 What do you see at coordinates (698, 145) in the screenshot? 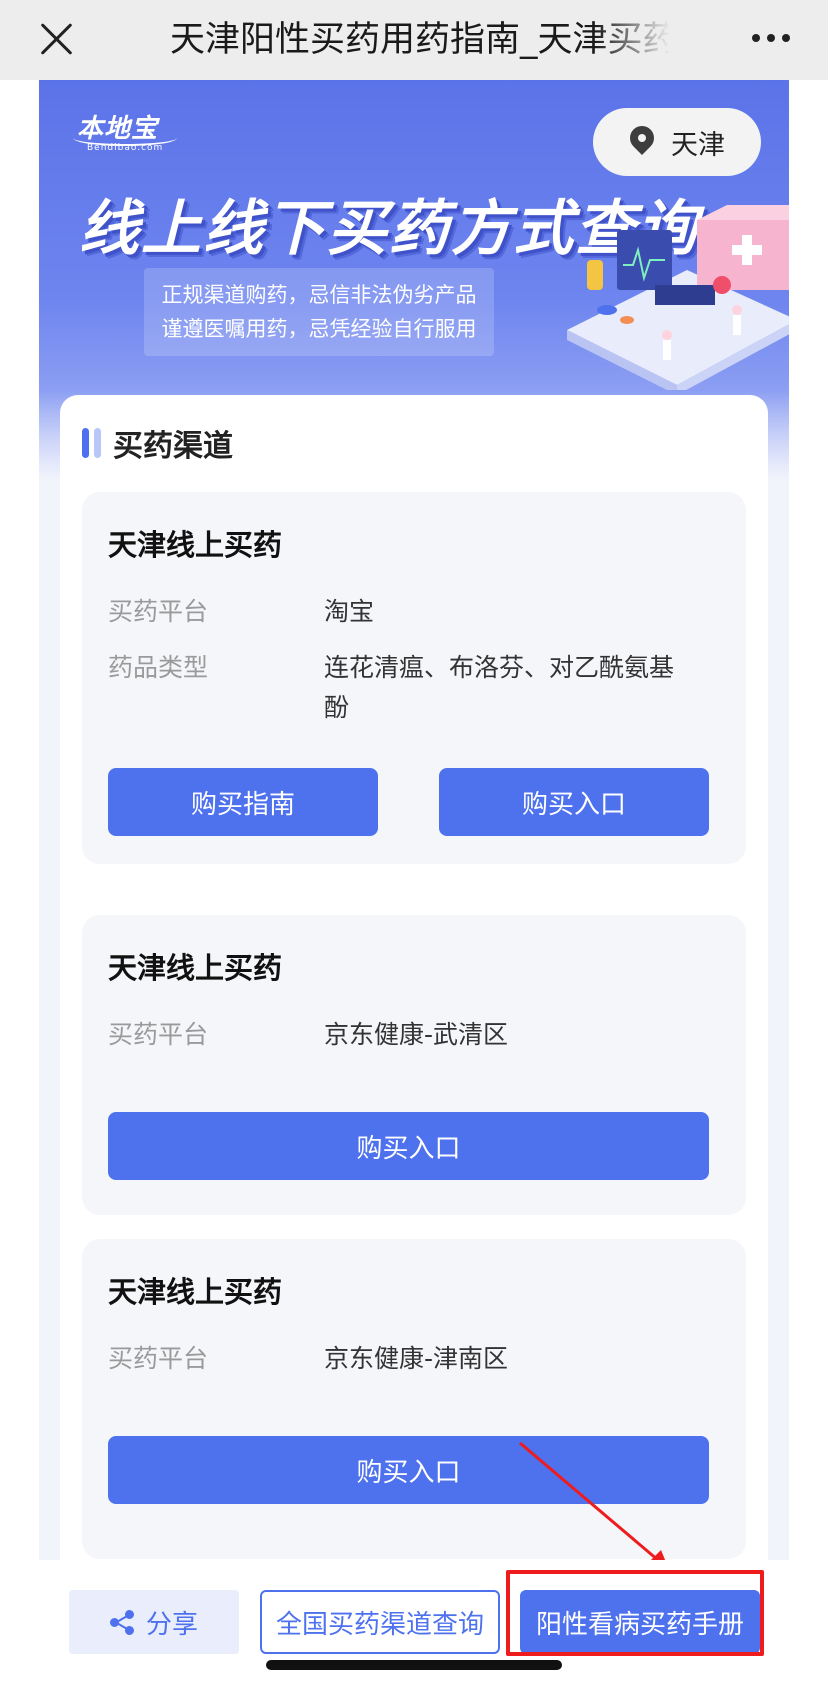
I see `city-label: 天津` at bounding box center [698, 145].